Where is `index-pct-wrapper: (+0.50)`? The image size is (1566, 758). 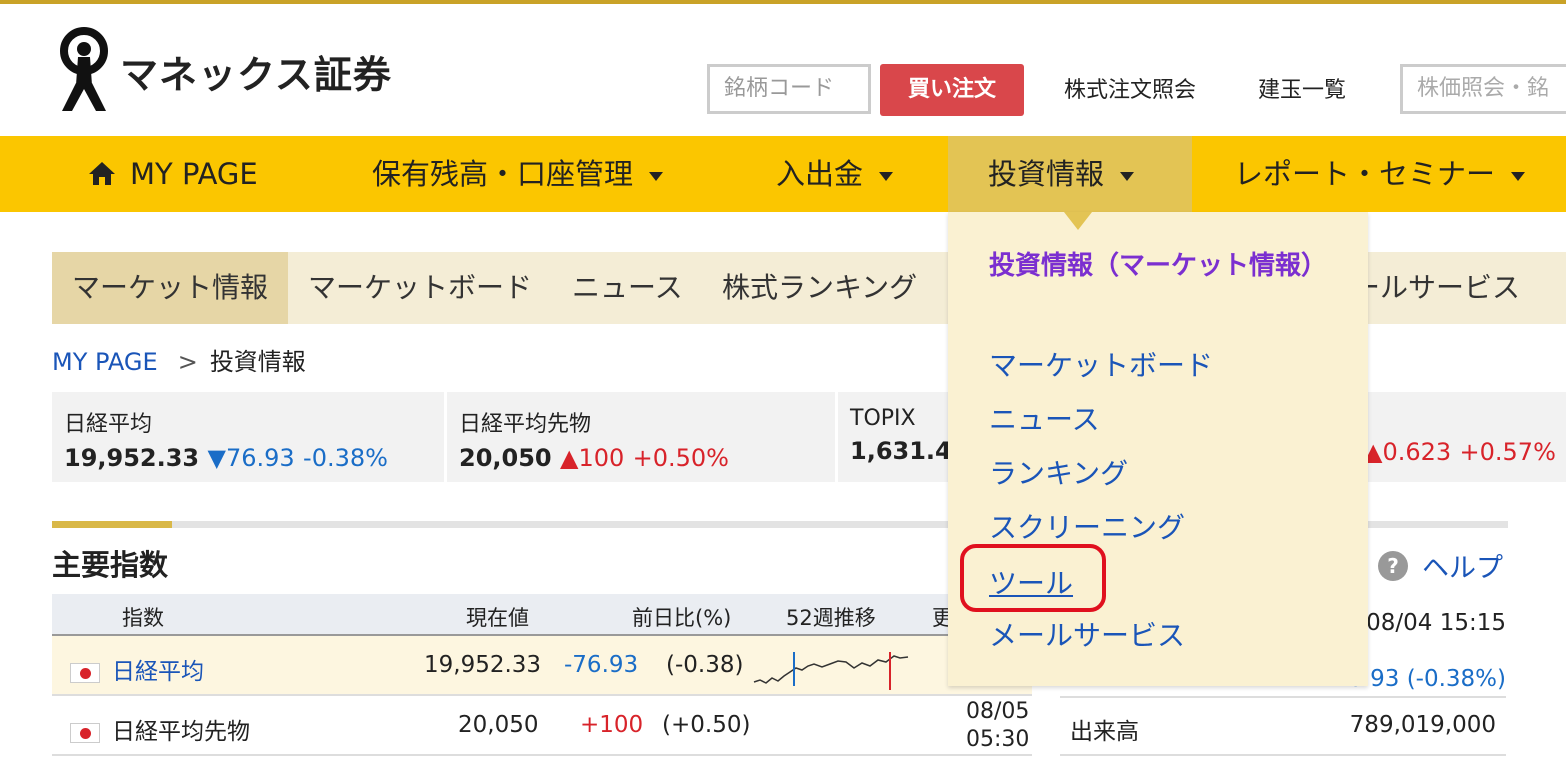 index-pct-wrapper: (+0.50) is located at coordinates (706, 725).